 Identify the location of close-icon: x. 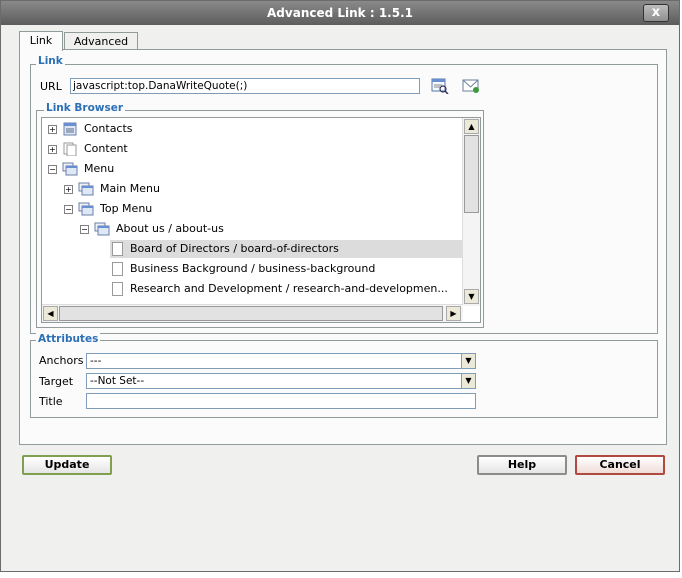
(656, 12).